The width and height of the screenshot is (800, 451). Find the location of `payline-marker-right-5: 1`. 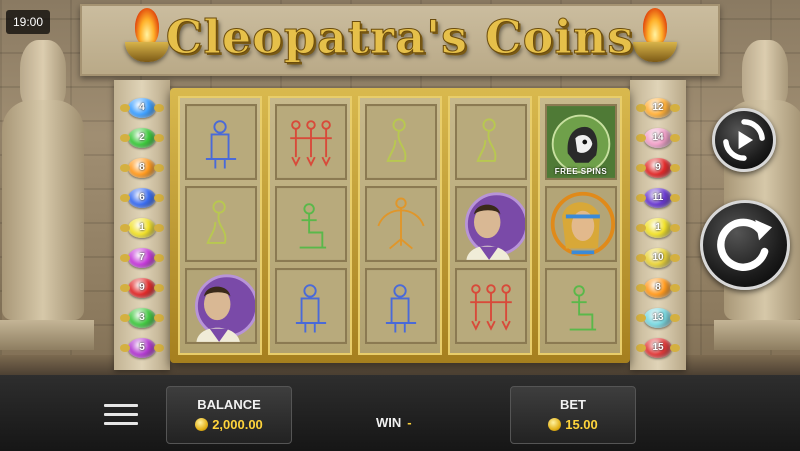

payline-marker-right-5: 1 is located at coordinates (658, 228).